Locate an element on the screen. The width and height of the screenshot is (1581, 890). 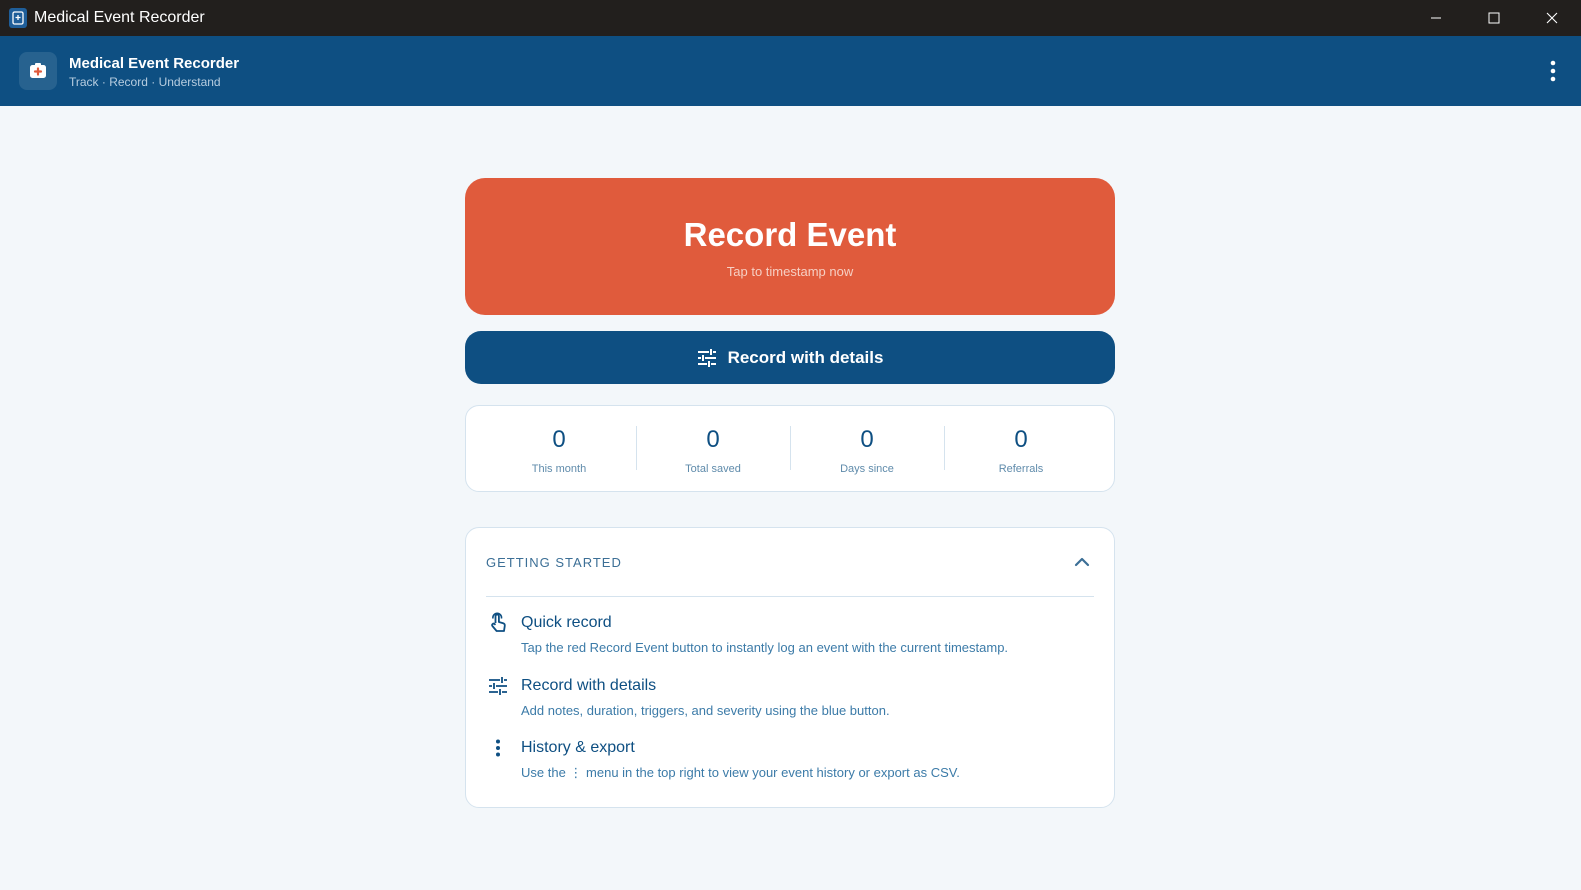
record-event-subtitle: Tap to timestamp now is located at coordinates (790, 271).